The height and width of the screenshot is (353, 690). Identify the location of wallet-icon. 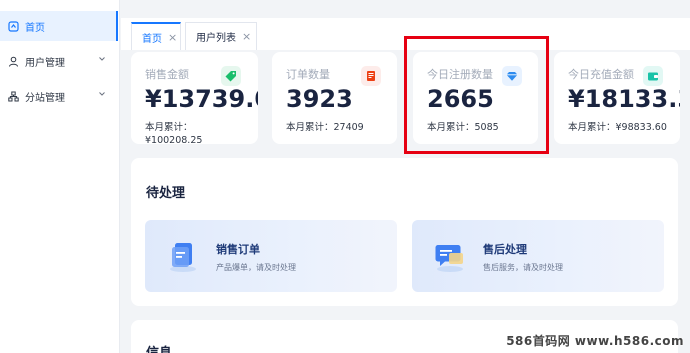
(653, 76).